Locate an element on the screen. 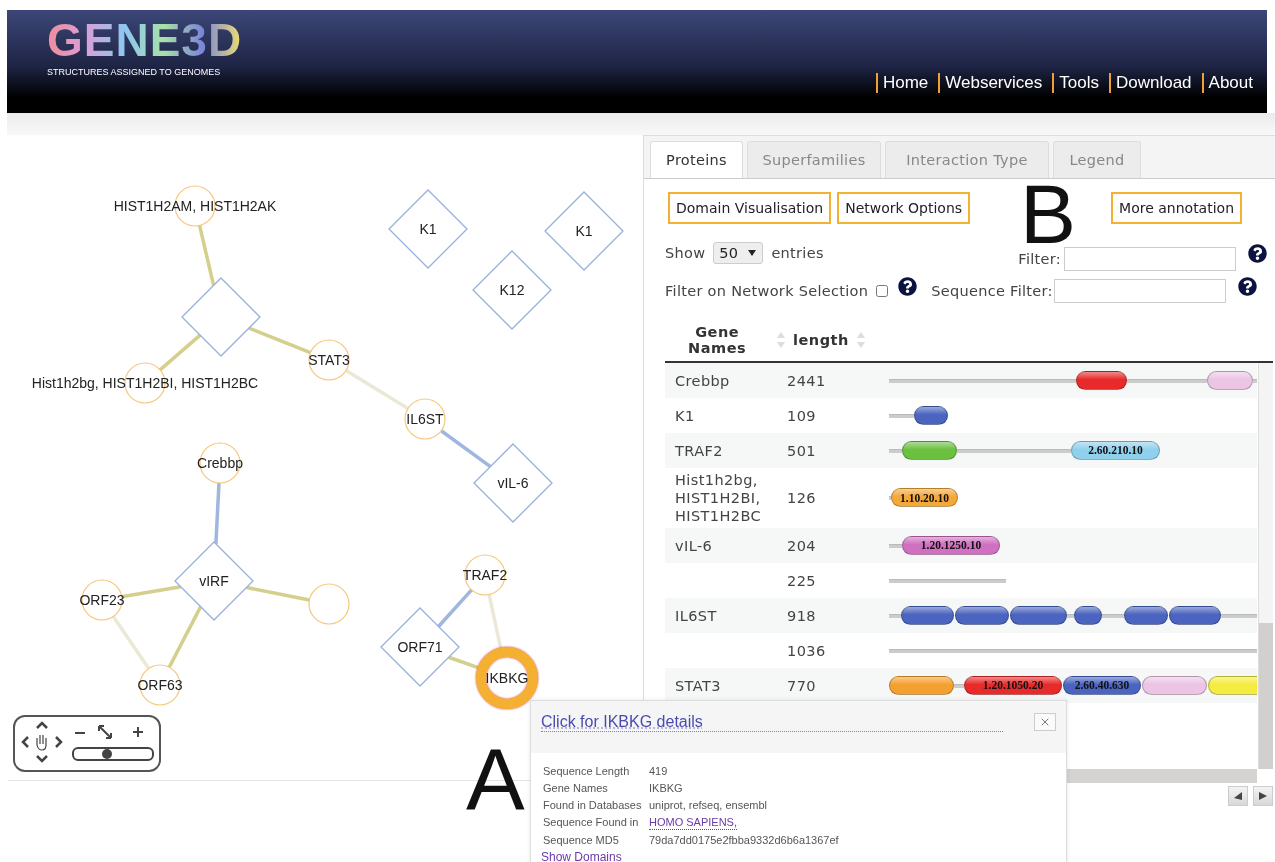 This screenshot has height=862, width=1275. network-filter-label: Filter on Network Selection is located at coordinates (767, 291).